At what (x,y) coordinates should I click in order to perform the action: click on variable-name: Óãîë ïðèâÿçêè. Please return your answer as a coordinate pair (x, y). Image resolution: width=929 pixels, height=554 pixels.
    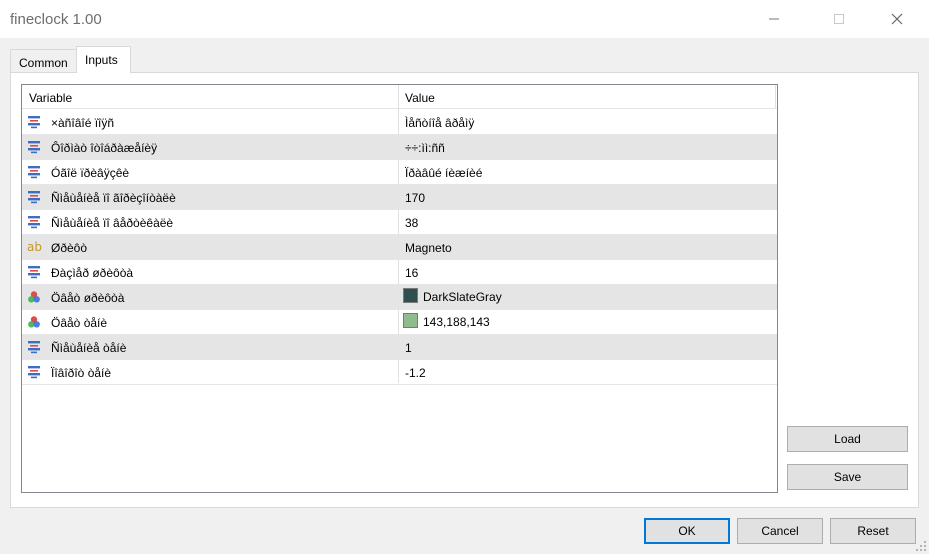
    Looking at the image, I should click on (90, 173).